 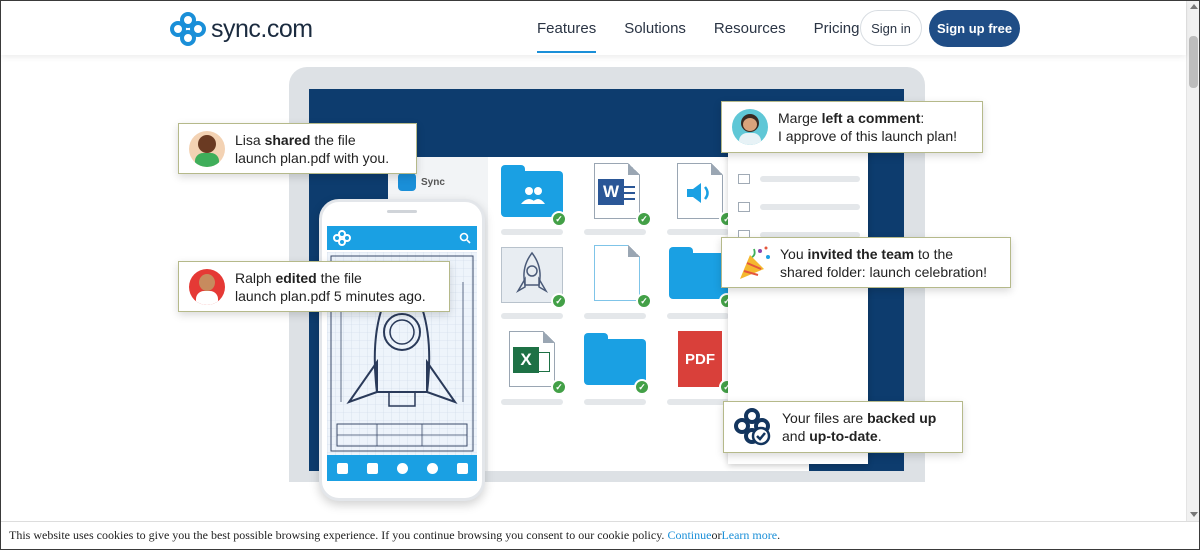 What do you see at coordinates (755, 262) in the screenshot?
I see `party-popper-icon` at bounding box center [755, 262].